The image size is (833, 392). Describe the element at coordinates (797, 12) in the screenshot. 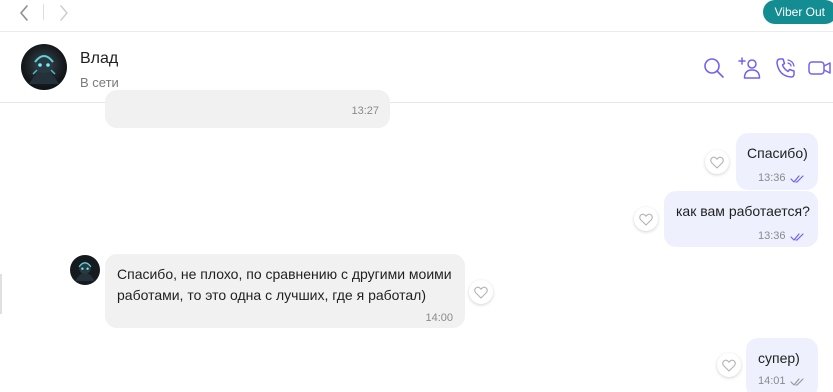

I see `viber-out-button: Viber Out` at that location.